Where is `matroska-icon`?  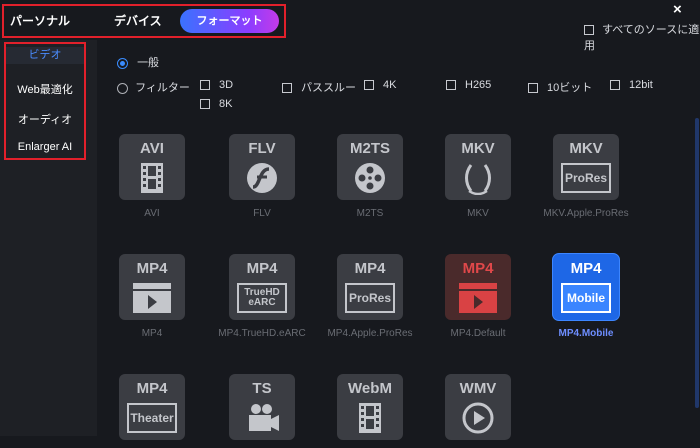
matroska-icon is located at coordinates (478, 178).